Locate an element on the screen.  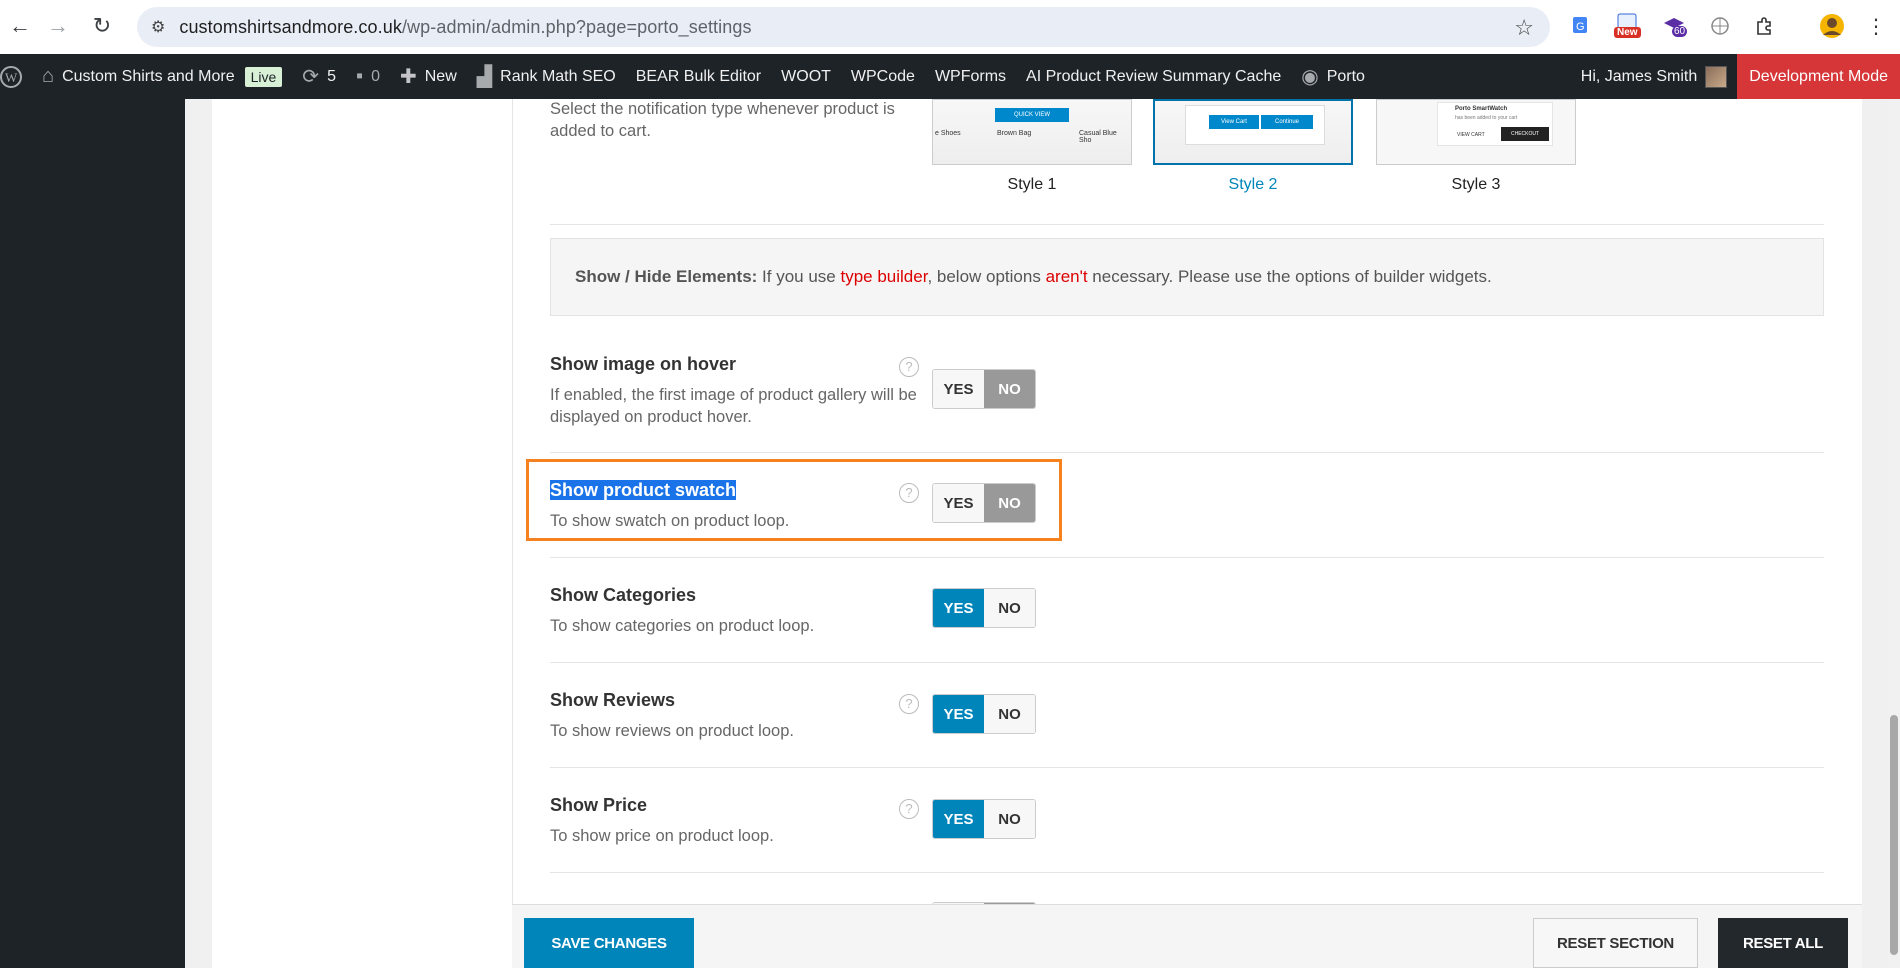
comment-icon: ▪ is located at coordinates (359, 76).